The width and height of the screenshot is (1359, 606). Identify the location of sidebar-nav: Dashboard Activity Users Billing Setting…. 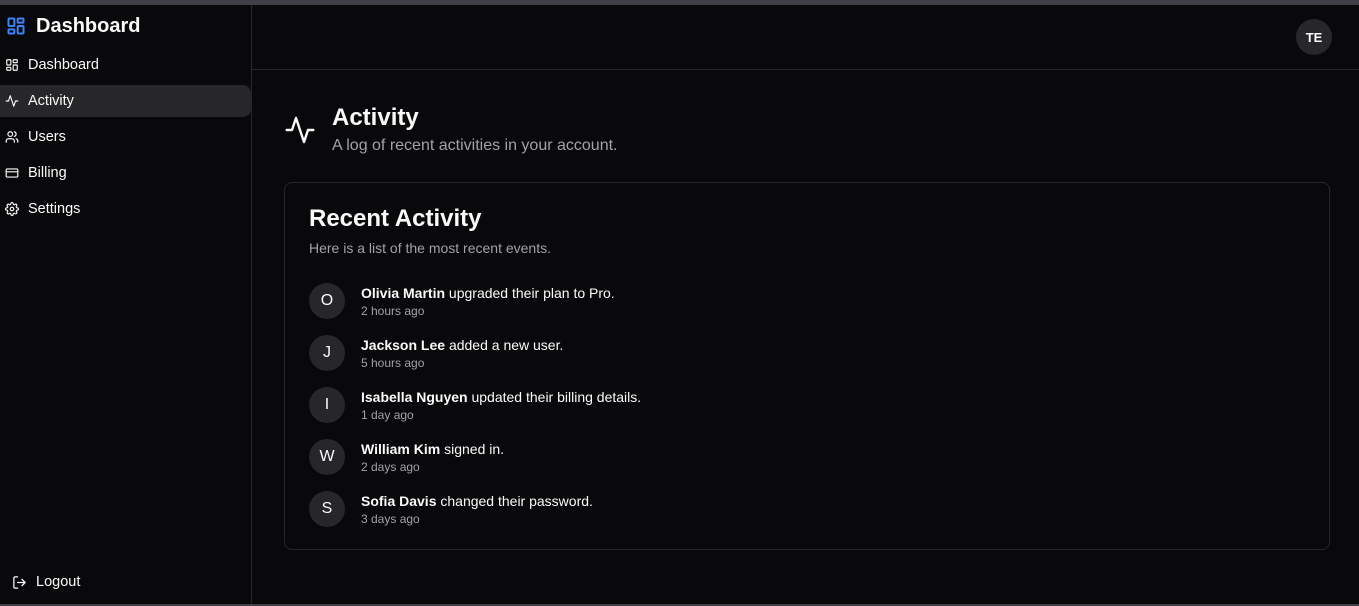
(125, 137).